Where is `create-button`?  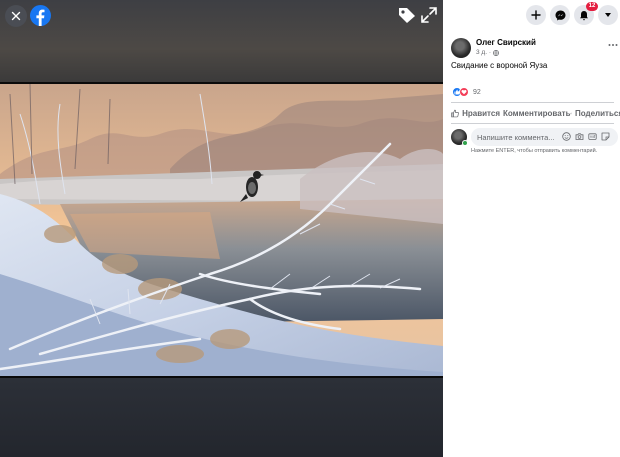 create-button is located at coordinates (536, 15).